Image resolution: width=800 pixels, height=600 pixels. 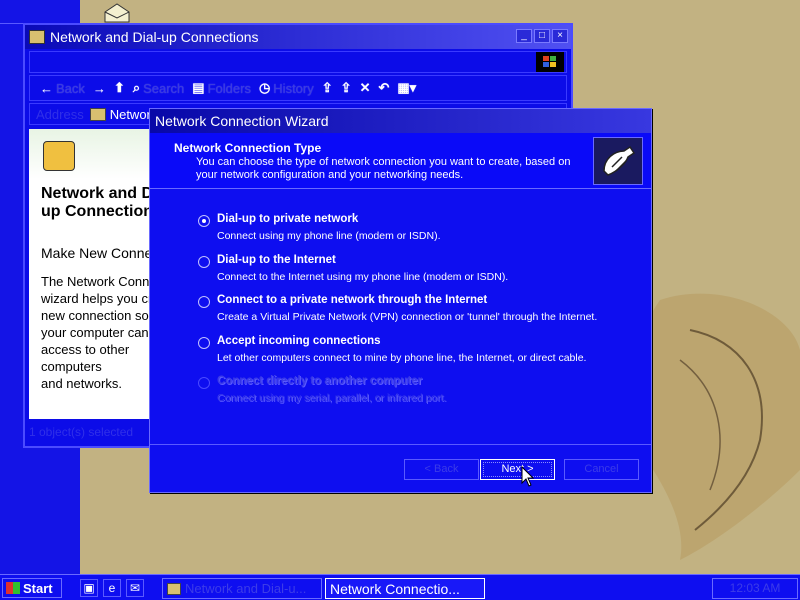 What do you see at coordinates (400, 444) in the screenshot?
I see `wizard-separator` at bounding box center [400, 444].